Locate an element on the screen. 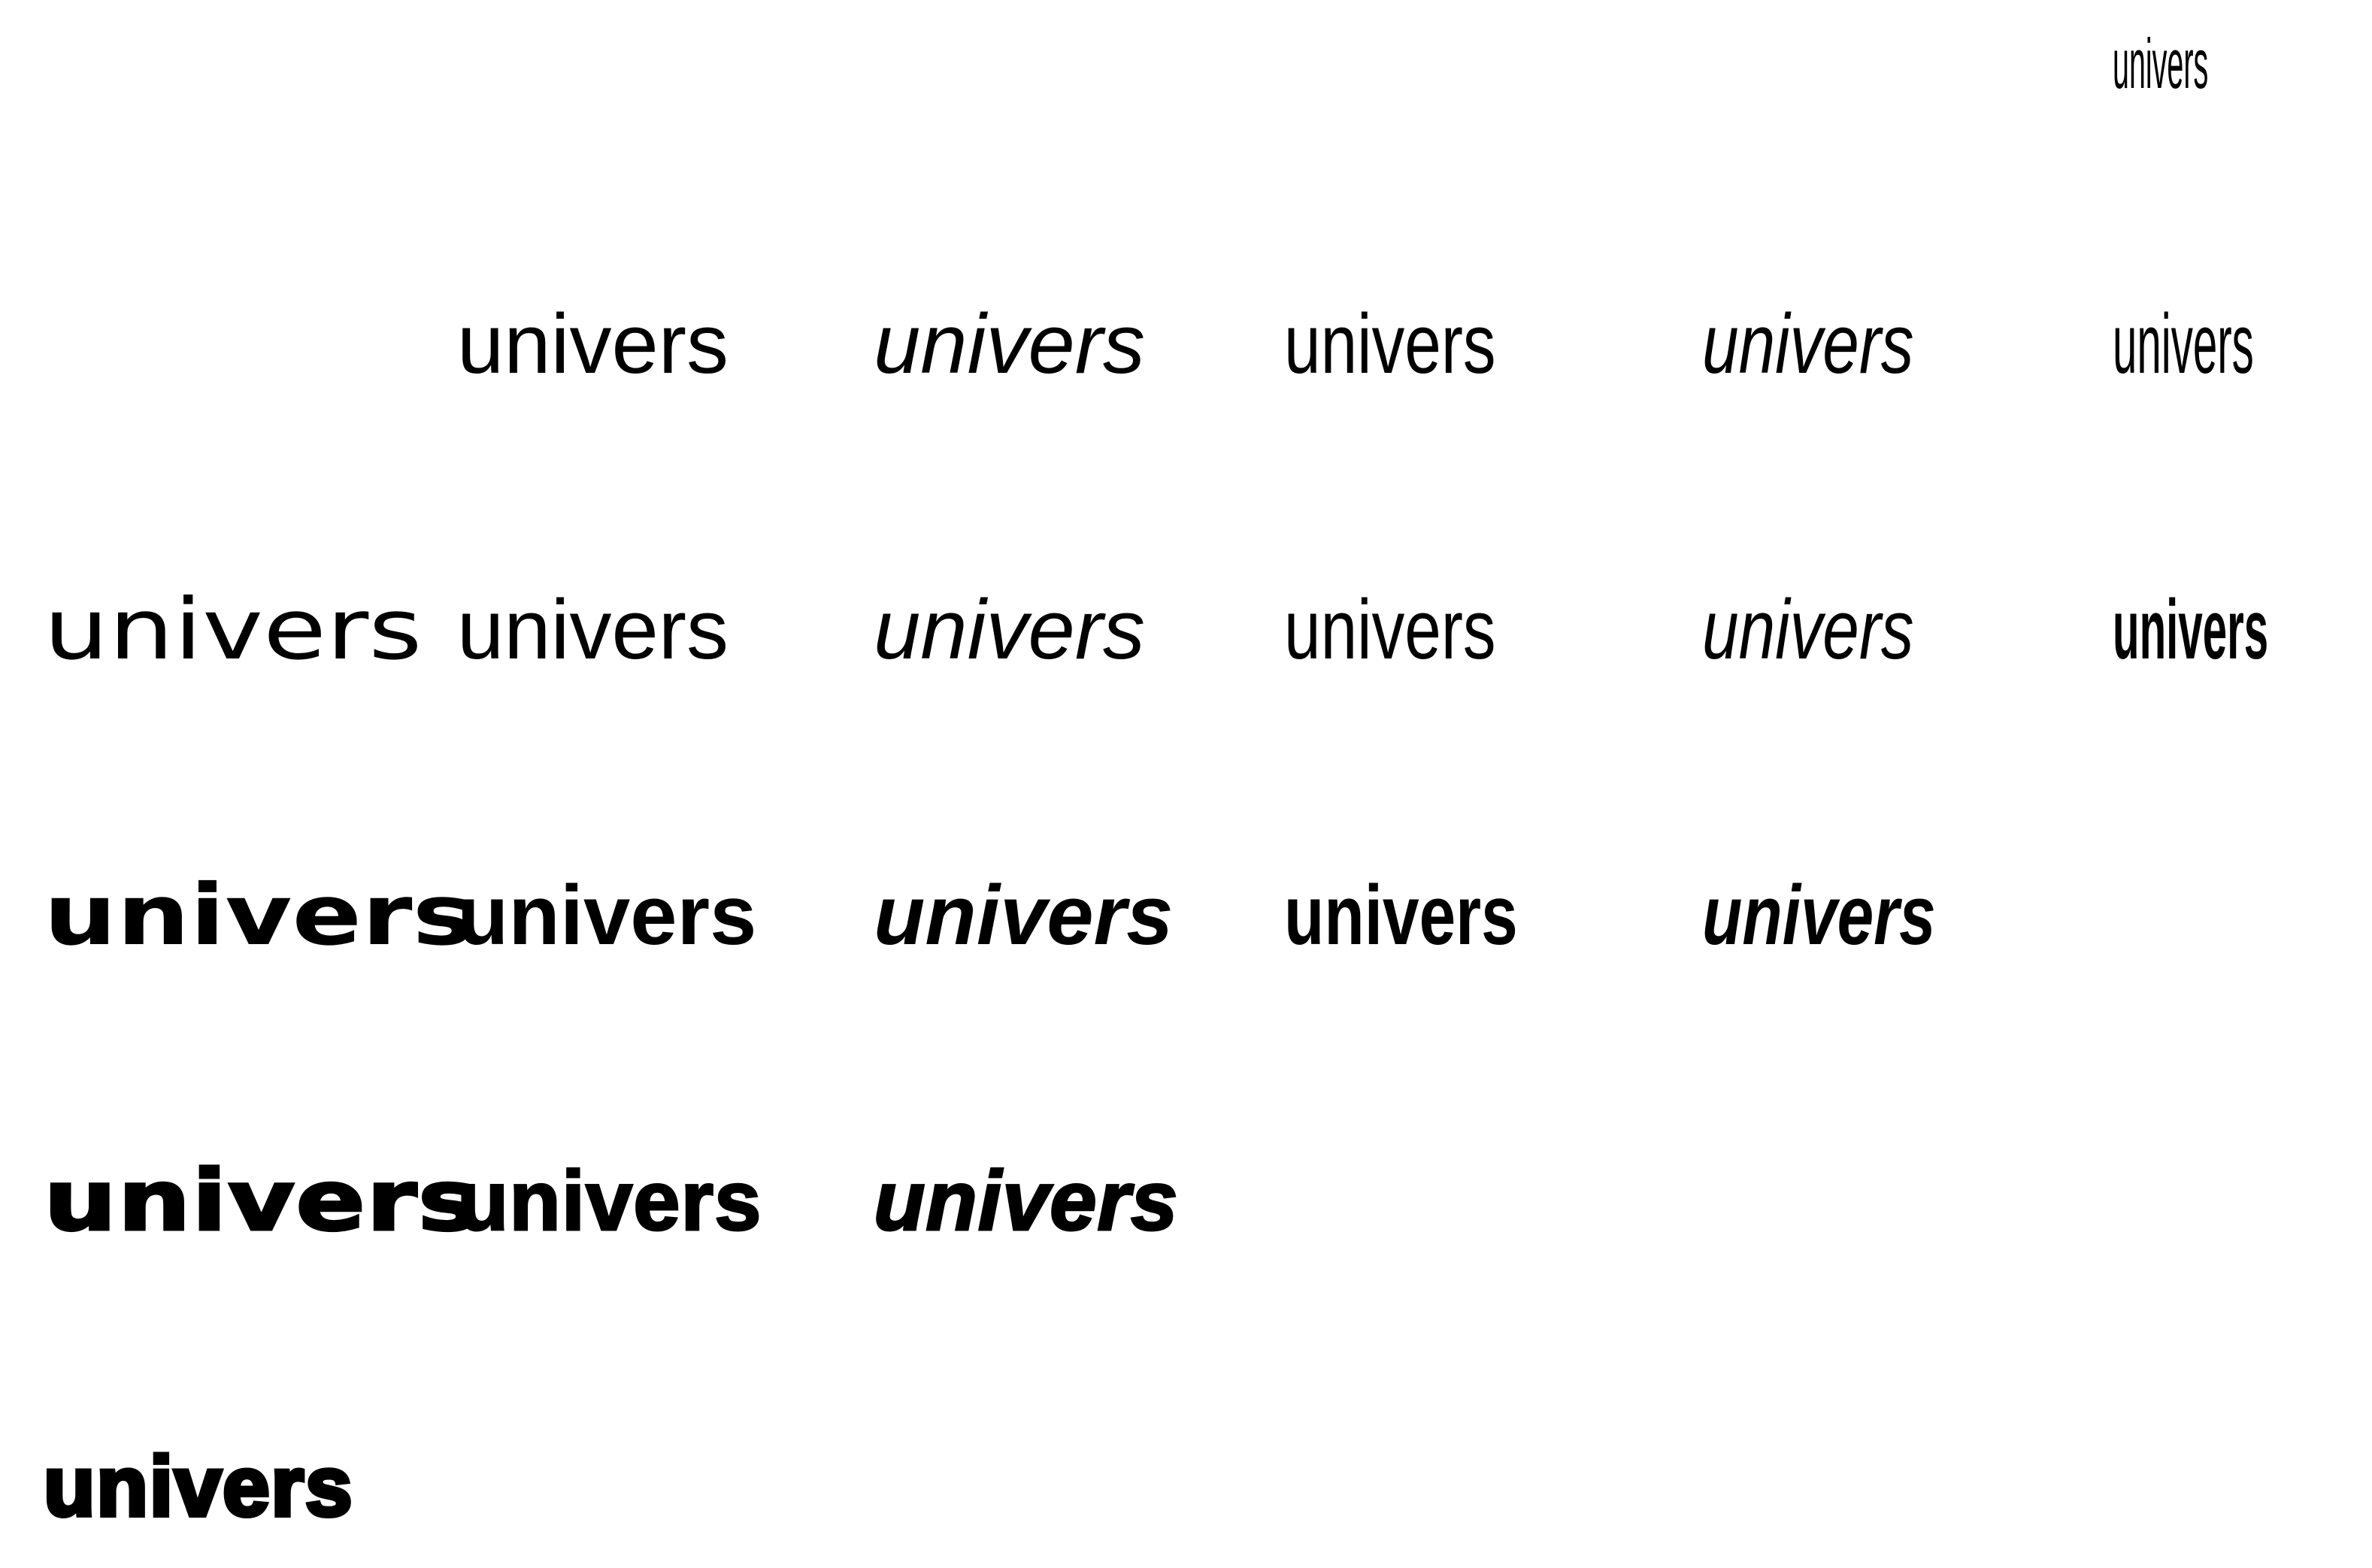  specimen-oblique: univers is located at coordinates (1010, 630).